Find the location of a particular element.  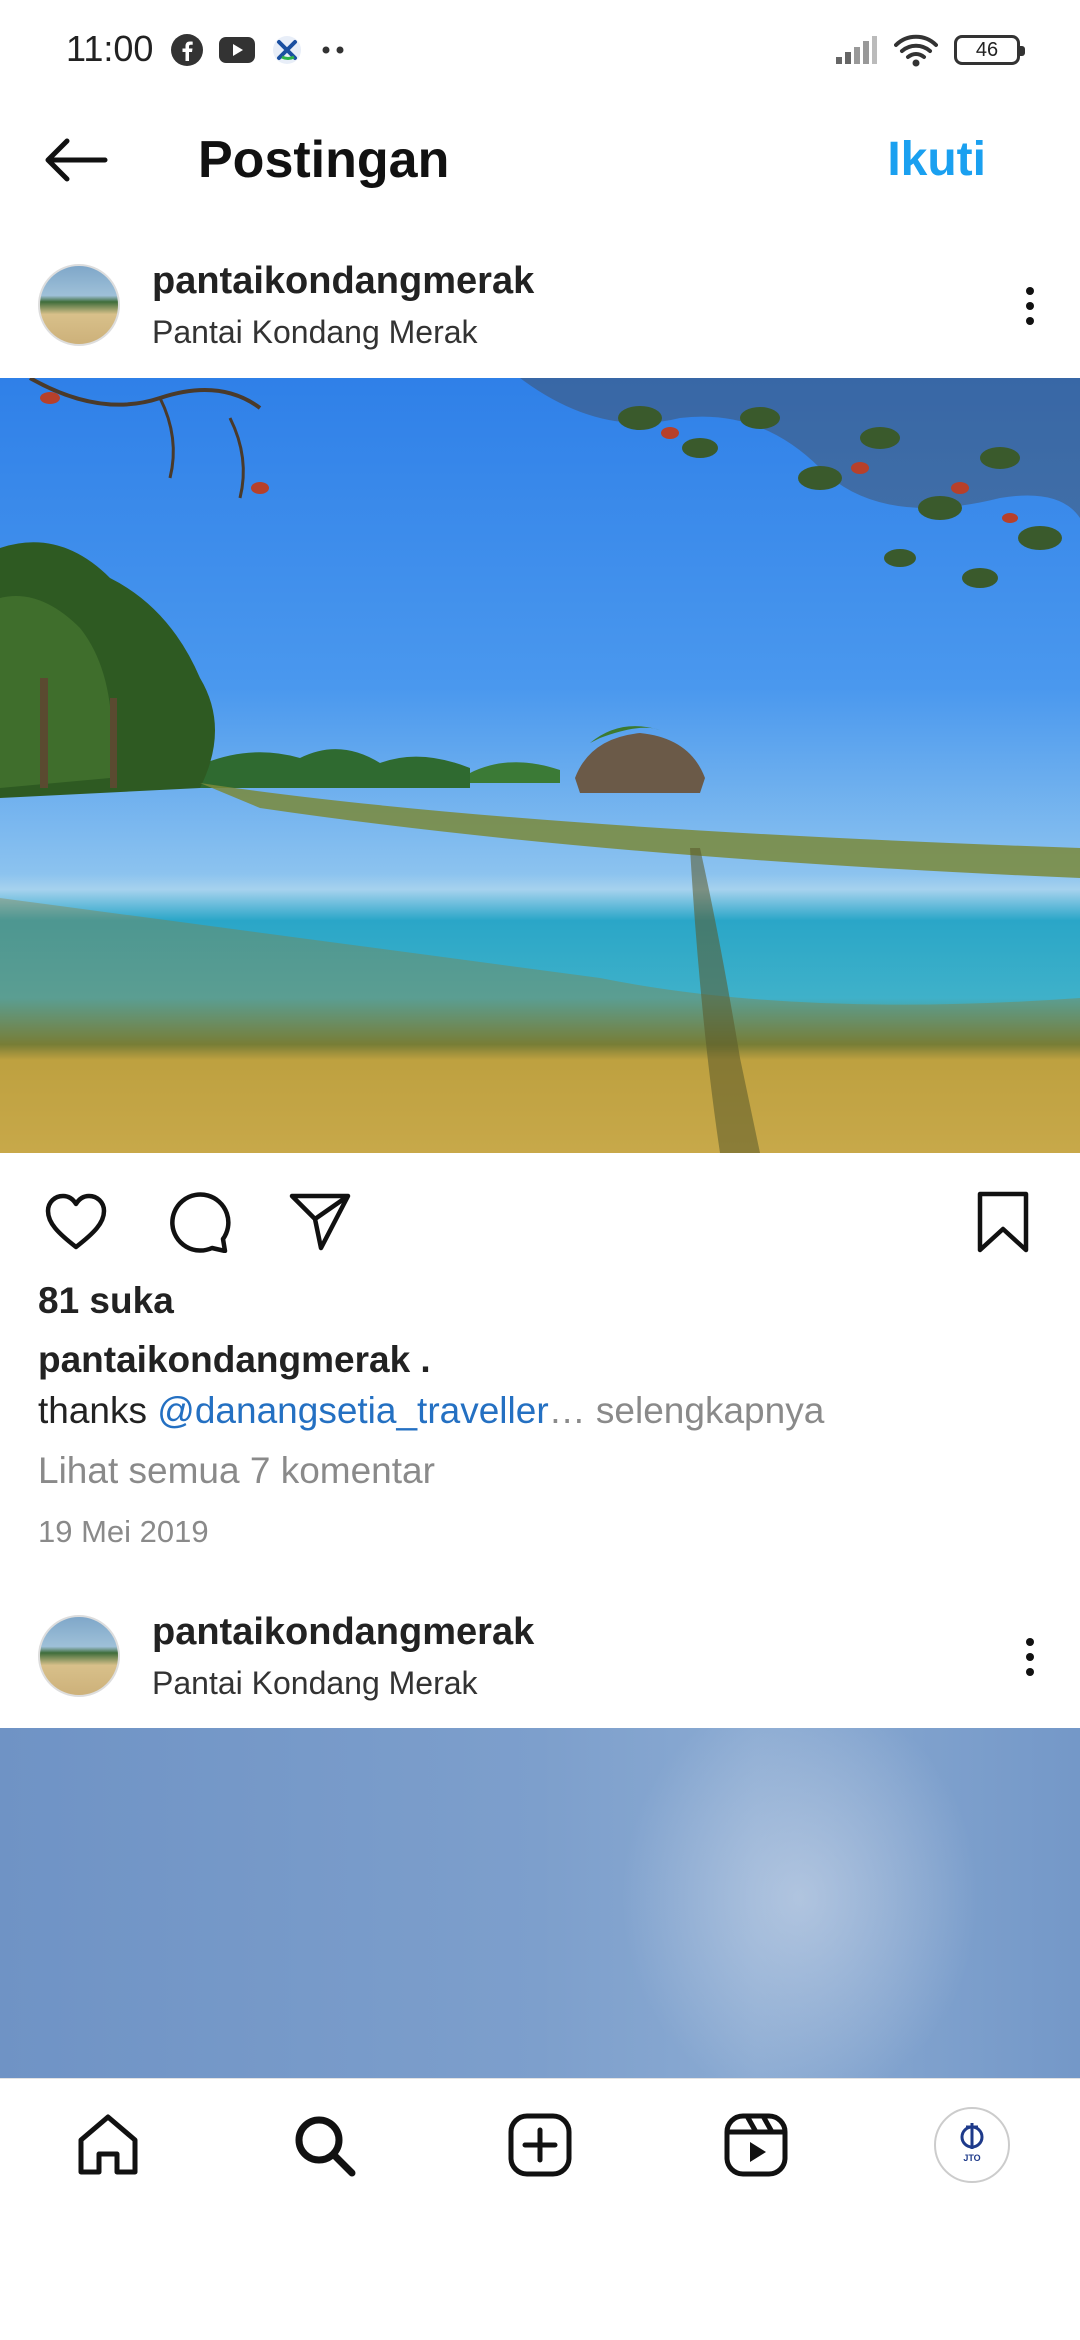

system-nav-bar is located at coordinates (540, 2274).